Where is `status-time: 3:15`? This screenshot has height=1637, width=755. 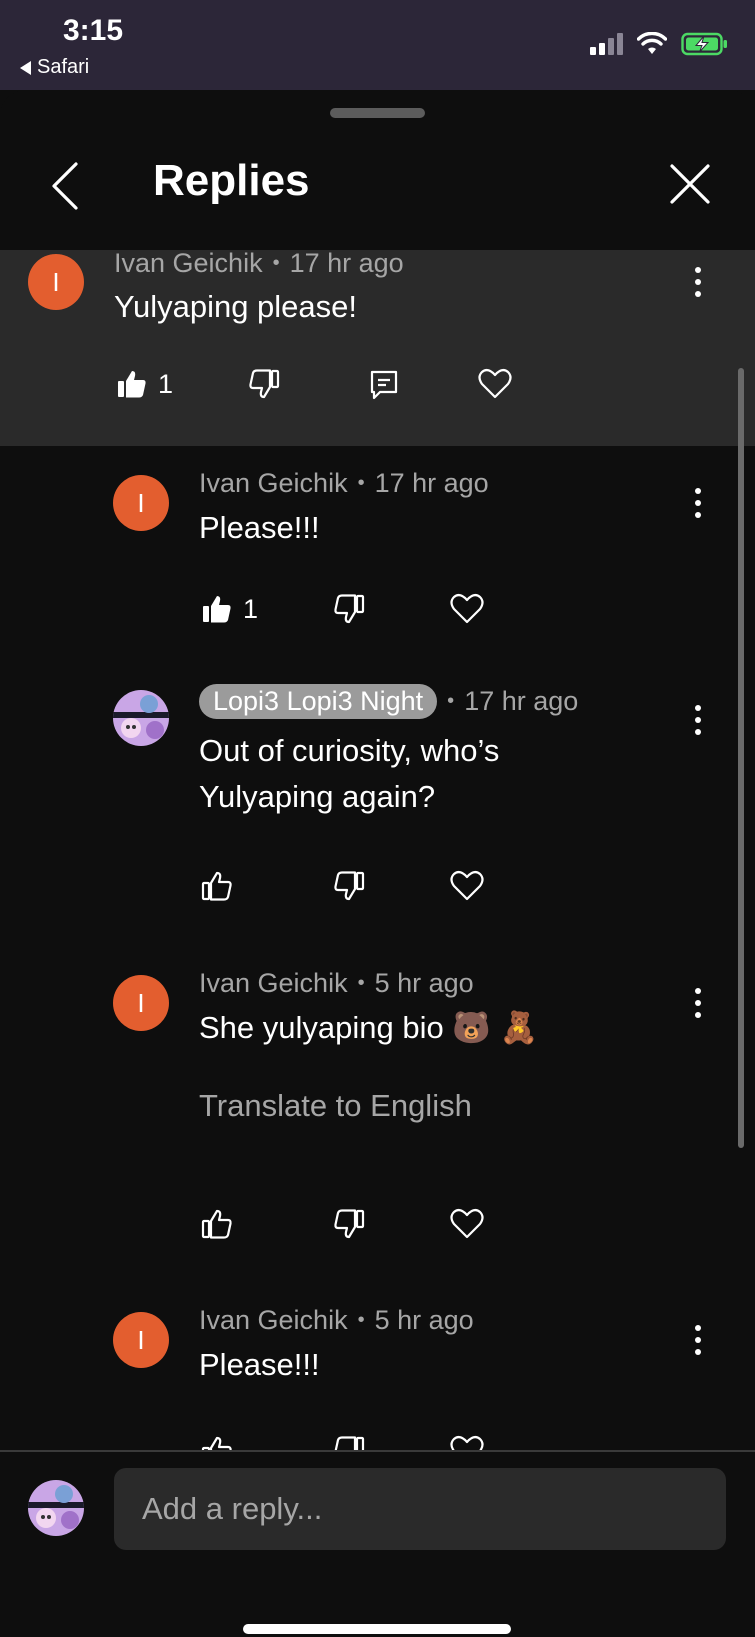 status-time: 3:15 is located at coordinates (93, 30).